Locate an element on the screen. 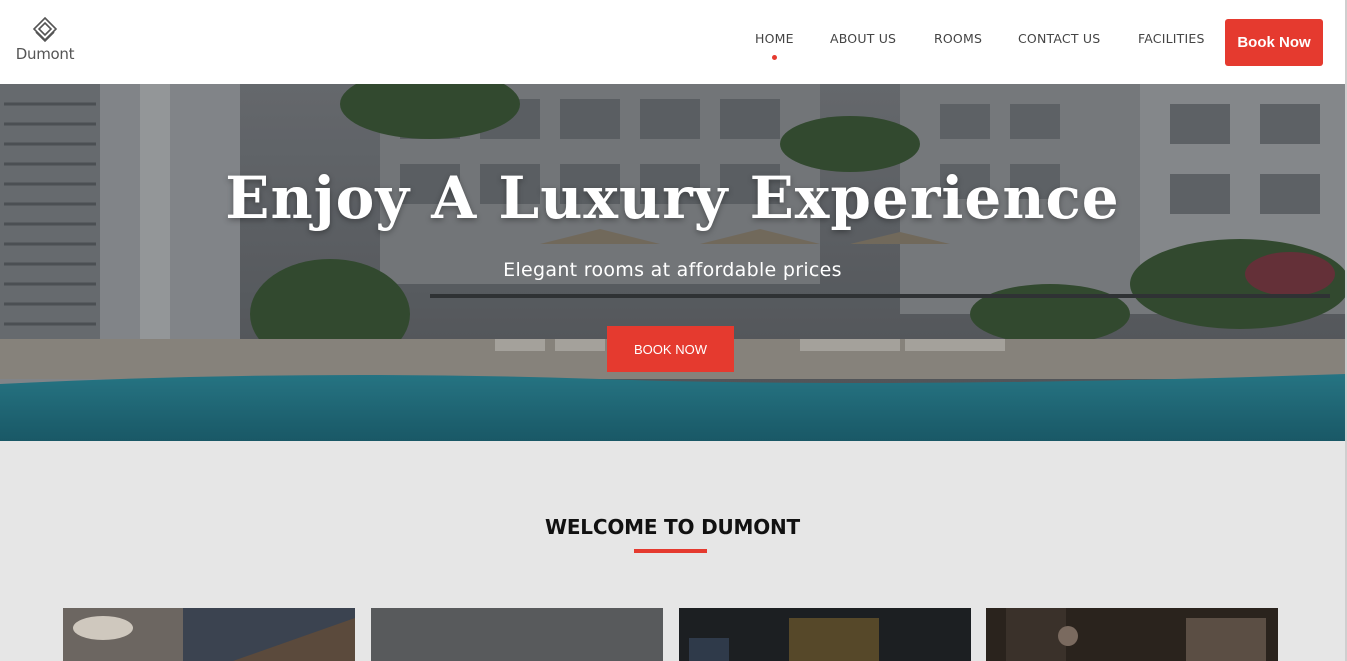 The height and width of the screenshot is (661, 1347). nav-about-us: ABOUT US is located at coordinates (863, 38).